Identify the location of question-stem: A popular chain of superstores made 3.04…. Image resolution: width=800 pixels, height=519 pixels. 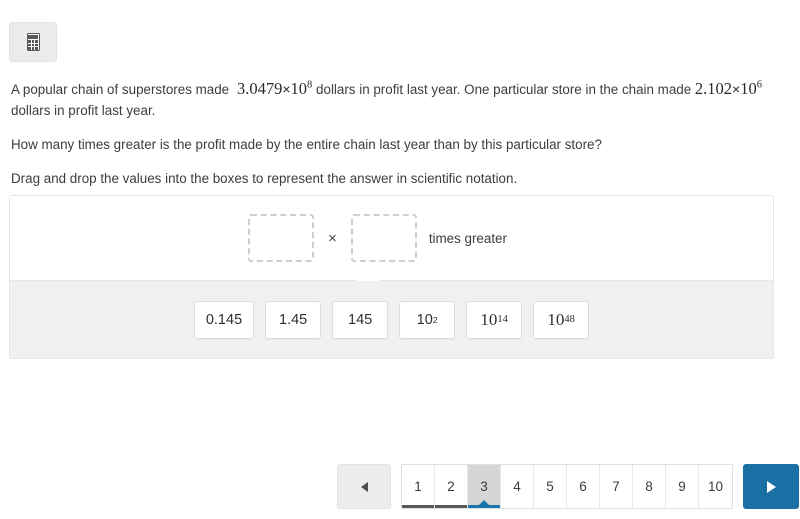
(387, 99).